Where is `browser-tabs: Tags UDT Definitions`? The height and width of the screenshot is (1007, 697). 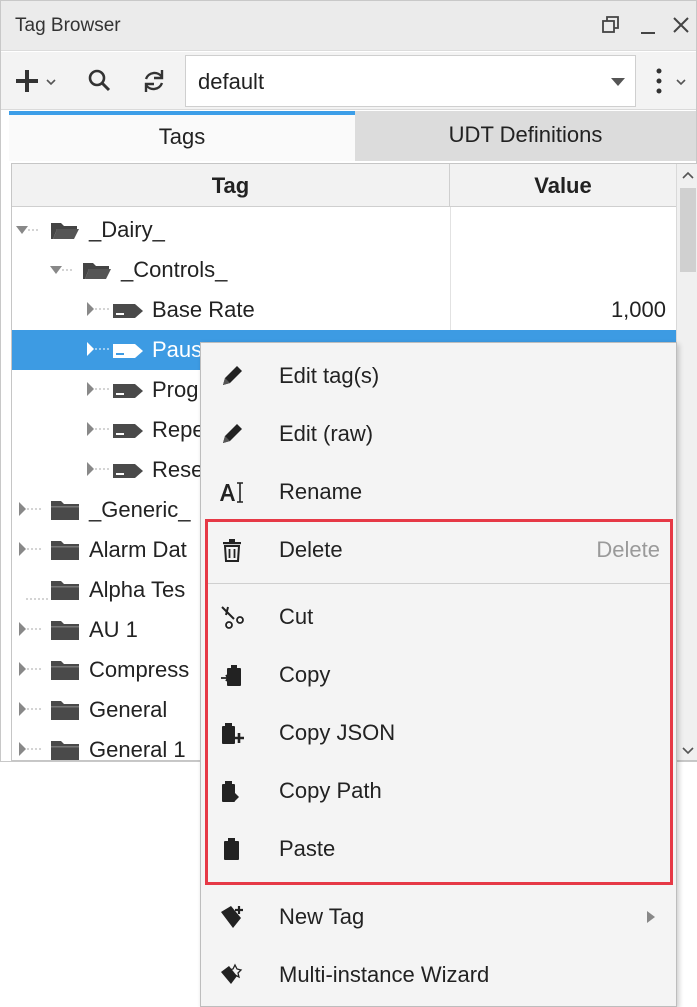 browser-tabs: Tags UDT Definitions is located at coordinates (352, 136).